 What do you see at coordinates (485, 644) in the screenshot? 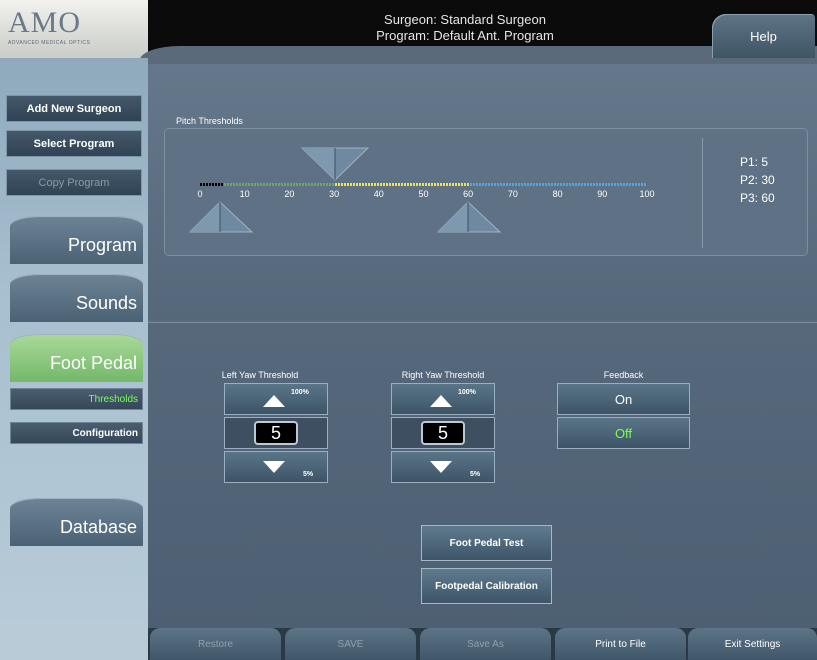
I see `save-as-button: Save As` at bounding box center [485, 644].